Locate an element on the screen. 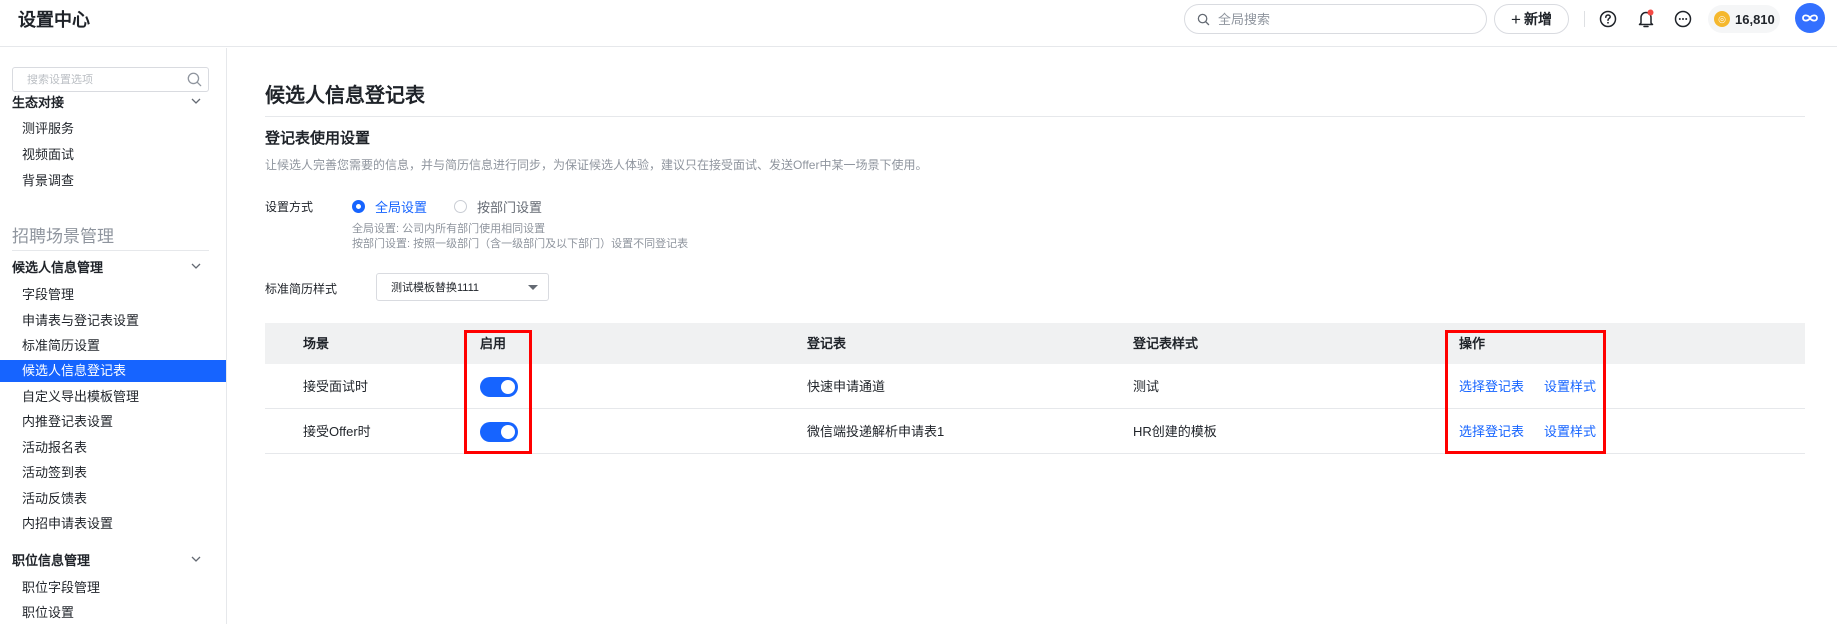 Image resolution: width=1837 pixels, height=624 pixels. sidebar-item-referral-forms: 内推登记表设置 is located at coordinates (113, 422).